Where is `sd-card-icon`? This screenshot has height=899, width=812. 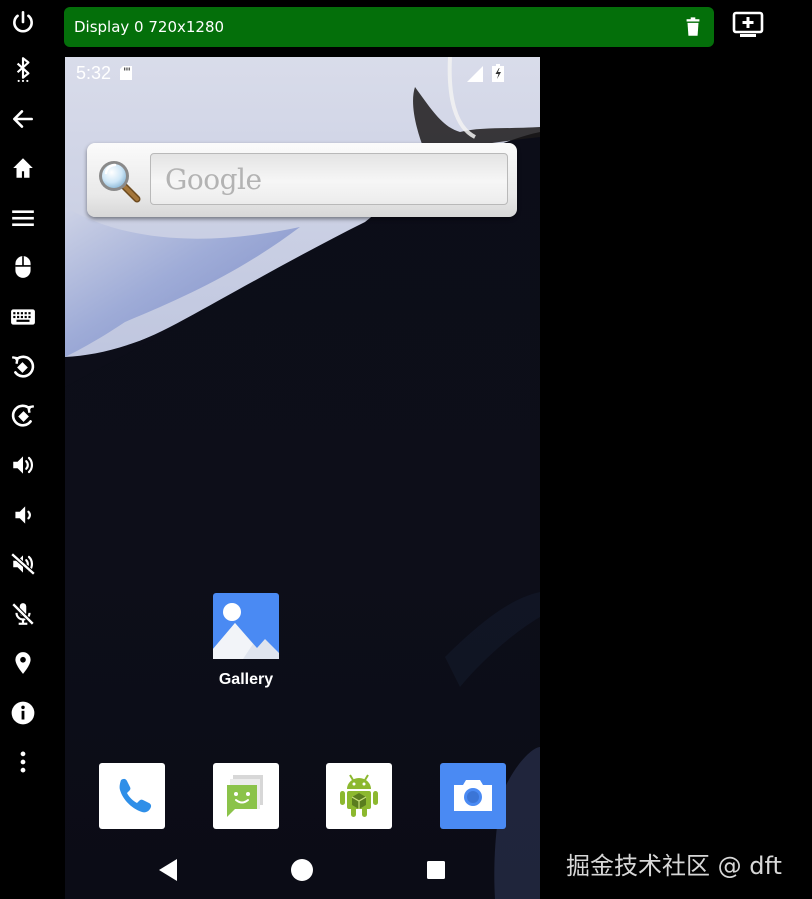
sd-card-icon is located at coordinates (126, 73).